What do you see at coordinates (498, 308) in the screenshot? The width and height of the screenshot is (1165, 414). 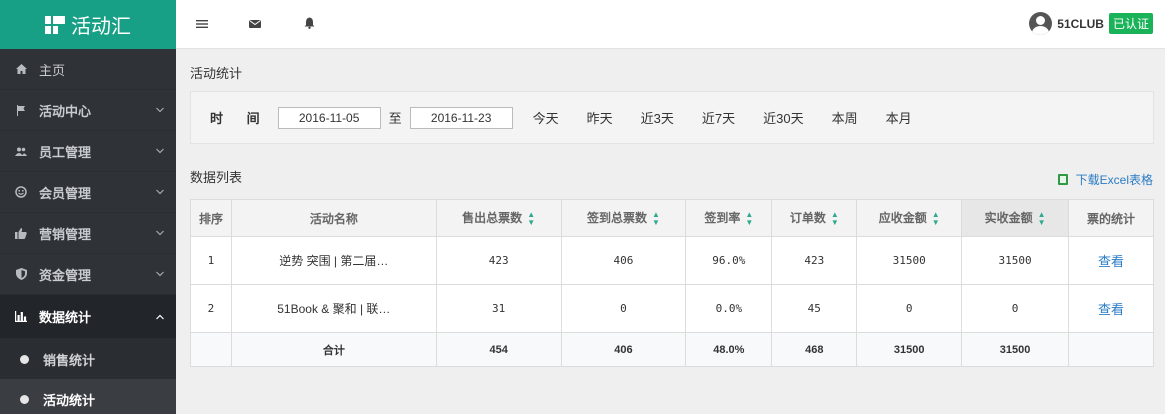 I see `cell-sold: 31` at bounding box center [498, 308].